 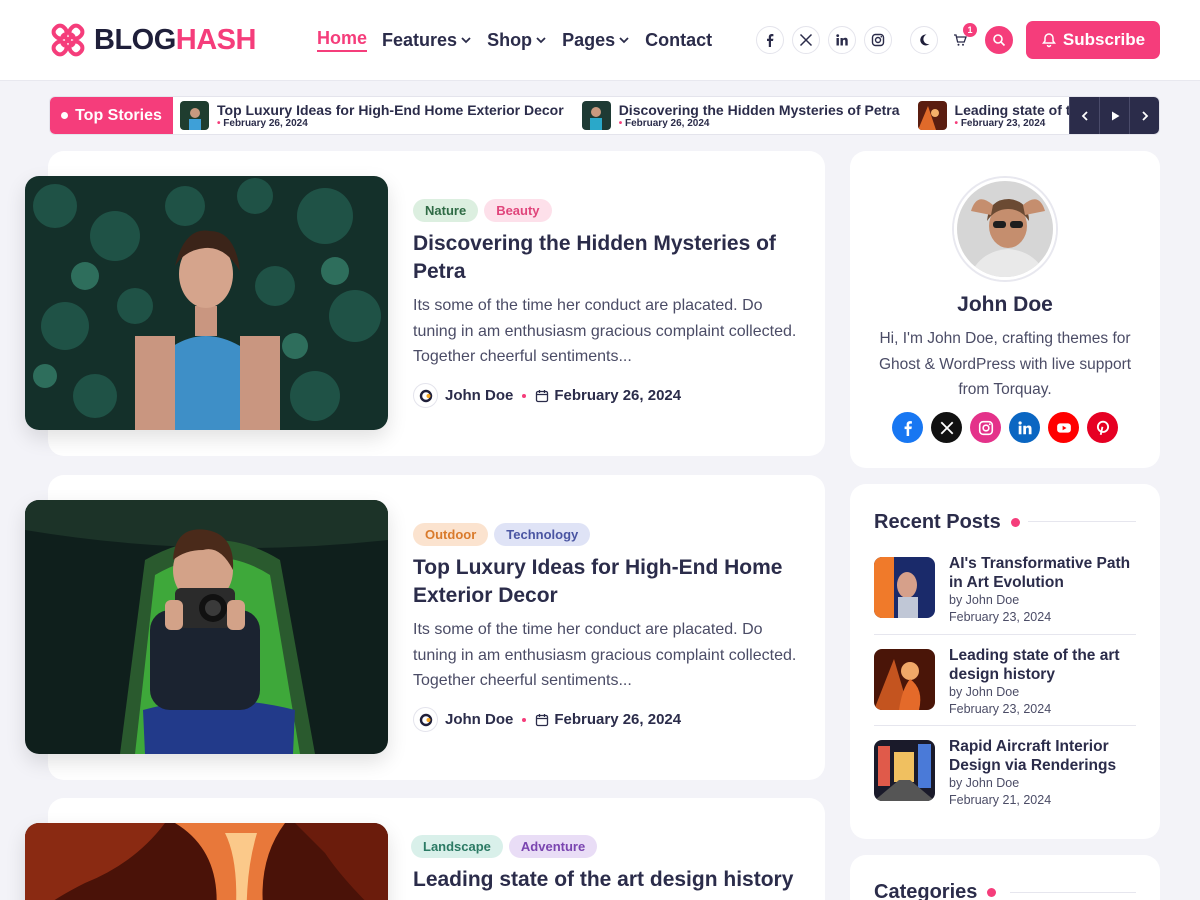 I want to click on cart-button: 1, so click(x=961, y=38).